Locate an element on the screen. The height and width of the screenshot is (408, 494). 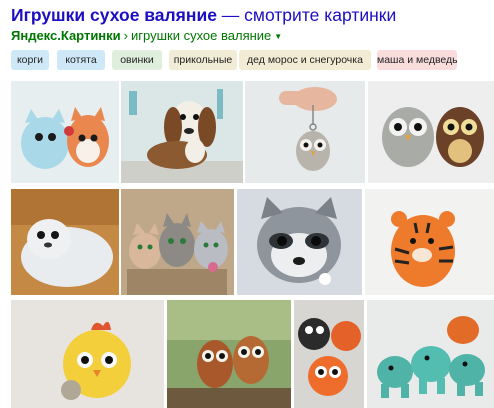
felted-seal-image is located at coordinates (65, 242).